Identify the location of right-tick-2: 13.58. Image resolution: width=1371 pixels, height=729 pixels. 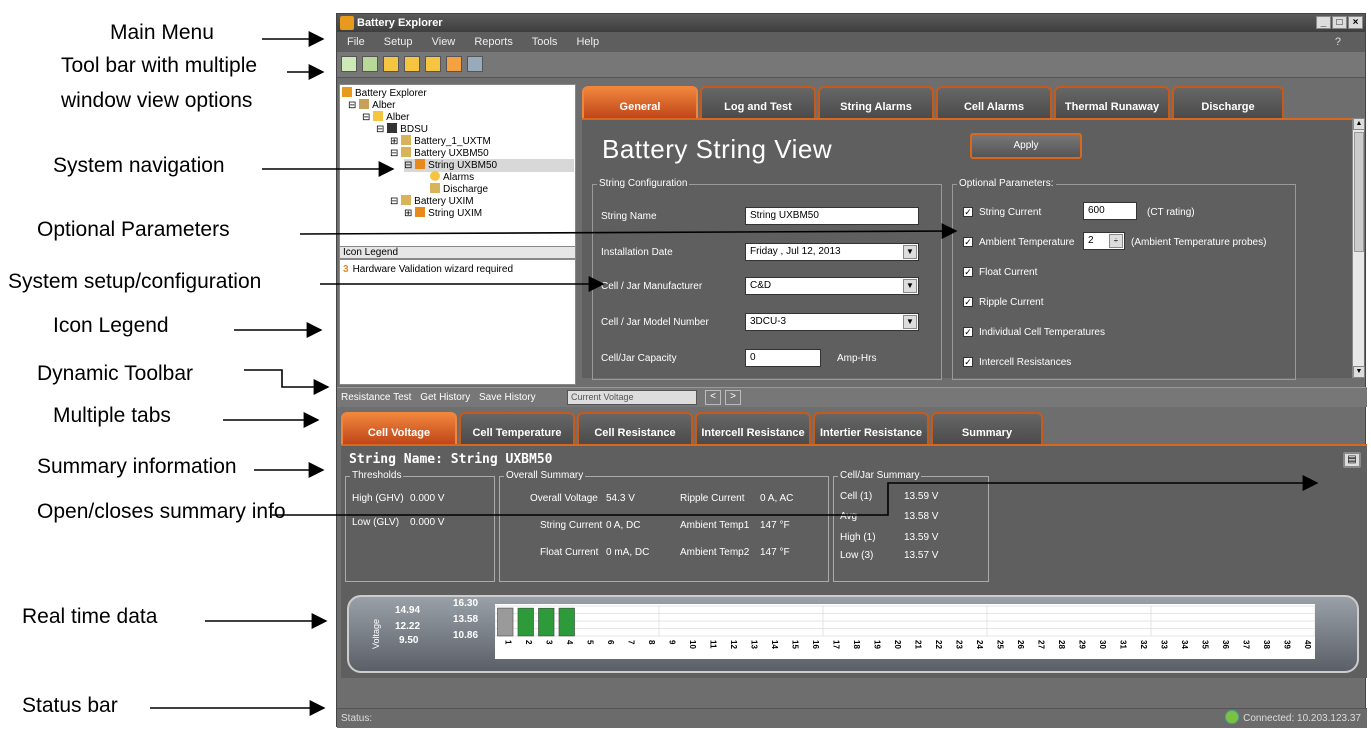
(466, 619).